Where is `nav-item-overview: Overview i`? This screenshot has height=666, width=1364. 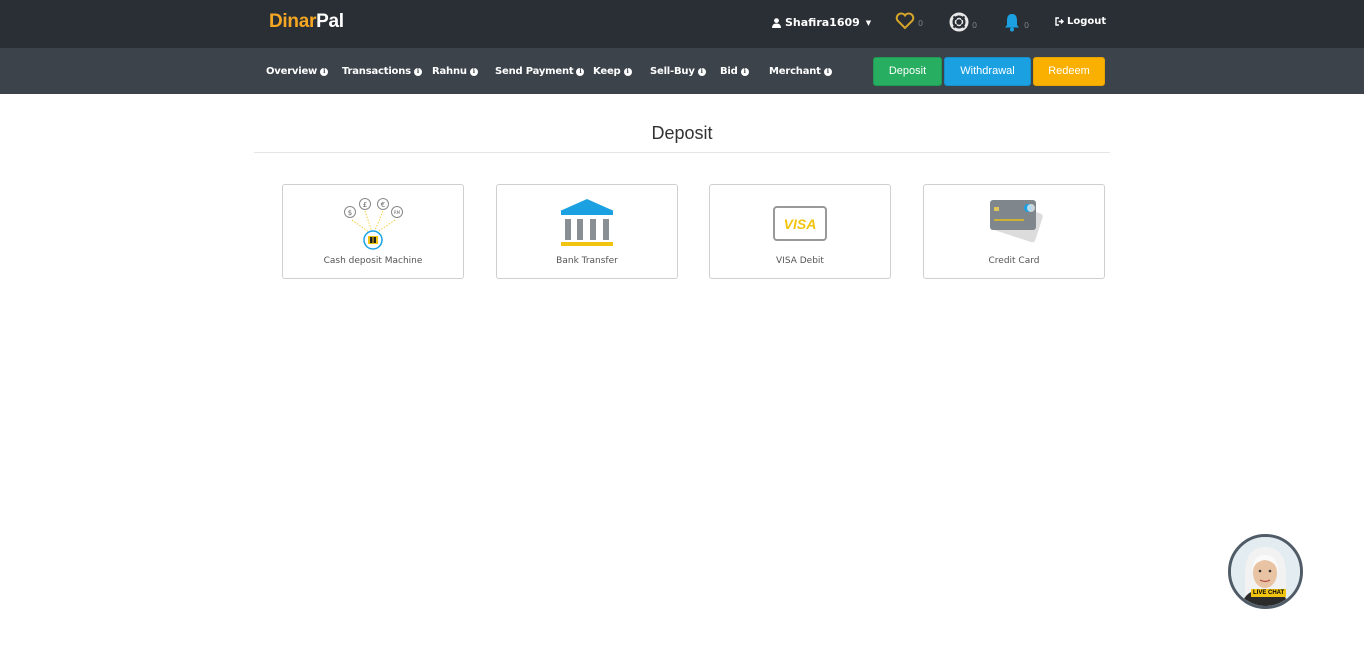
nav-item-overview: Overview i is located at coordinates (297, 71).